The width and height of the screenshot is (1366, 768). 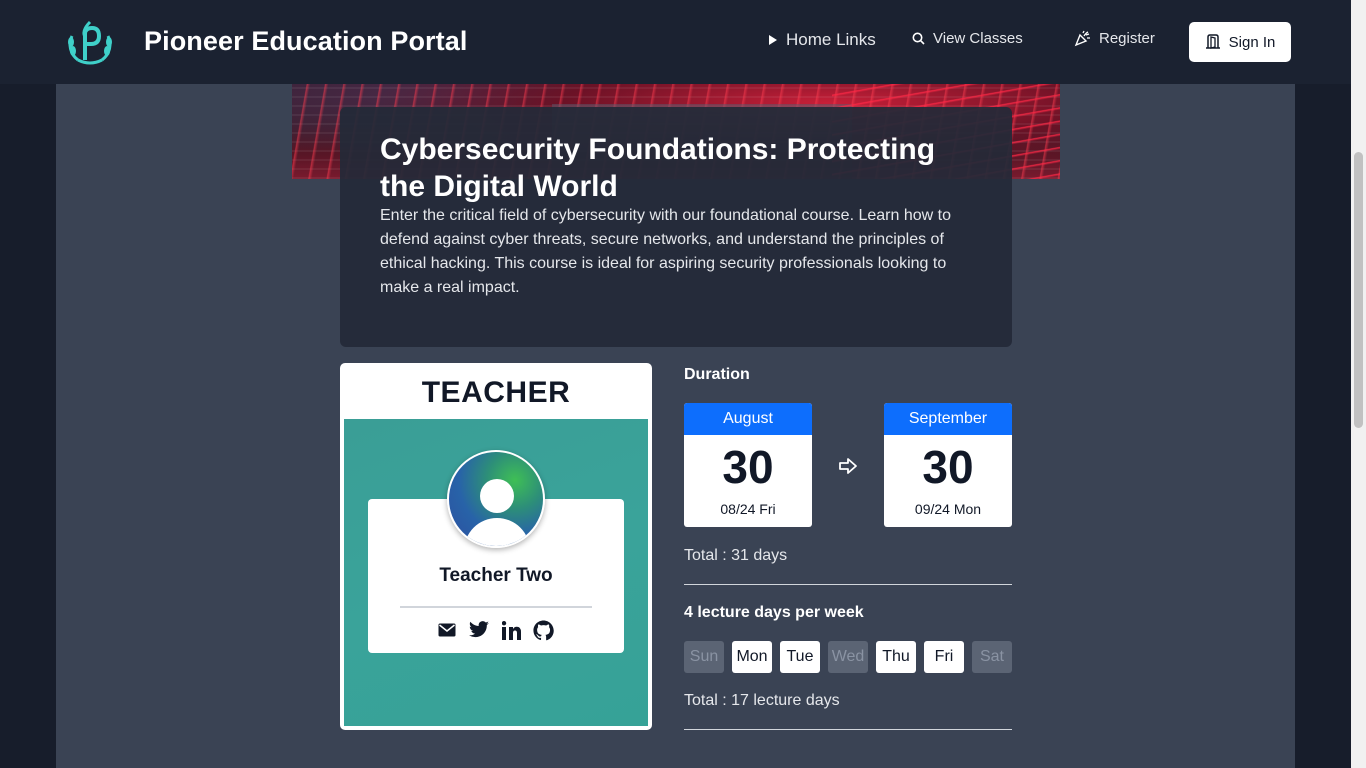 I want to click on nav-register: Register, so click(x=1114, y=38).